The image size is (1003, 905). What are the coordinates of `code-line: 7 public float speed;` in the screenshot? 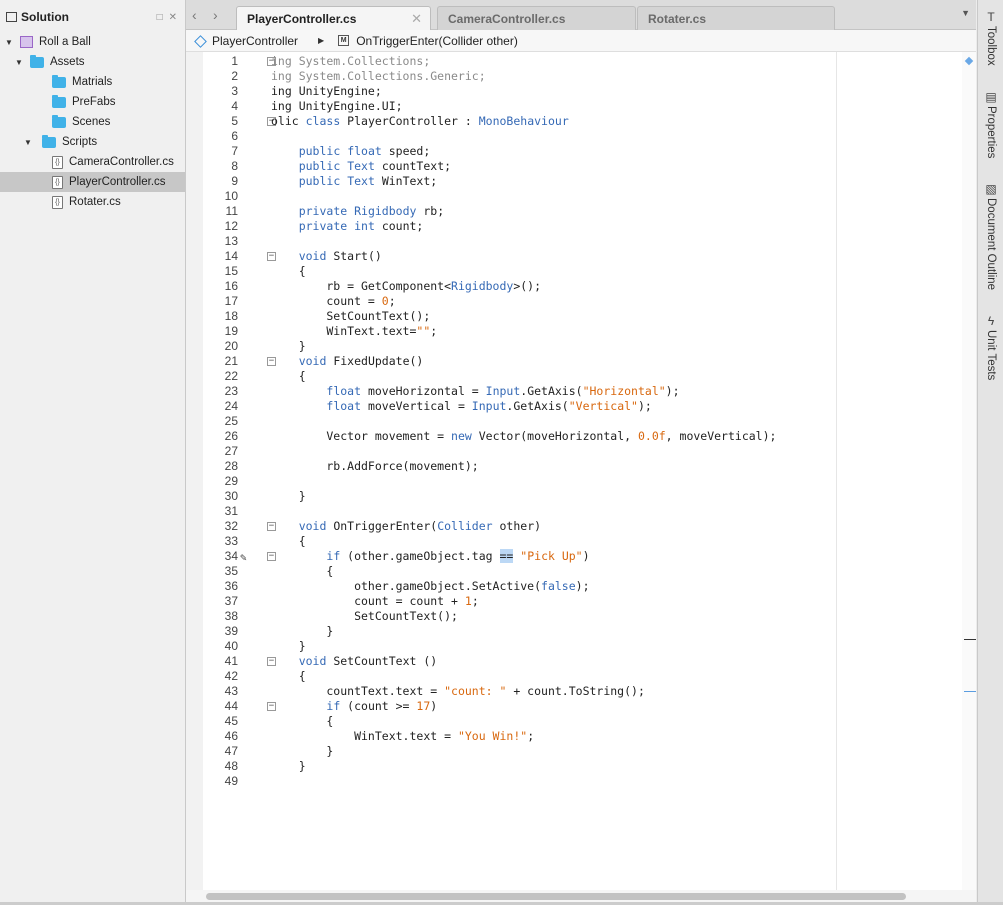 It's located at (589, 151).